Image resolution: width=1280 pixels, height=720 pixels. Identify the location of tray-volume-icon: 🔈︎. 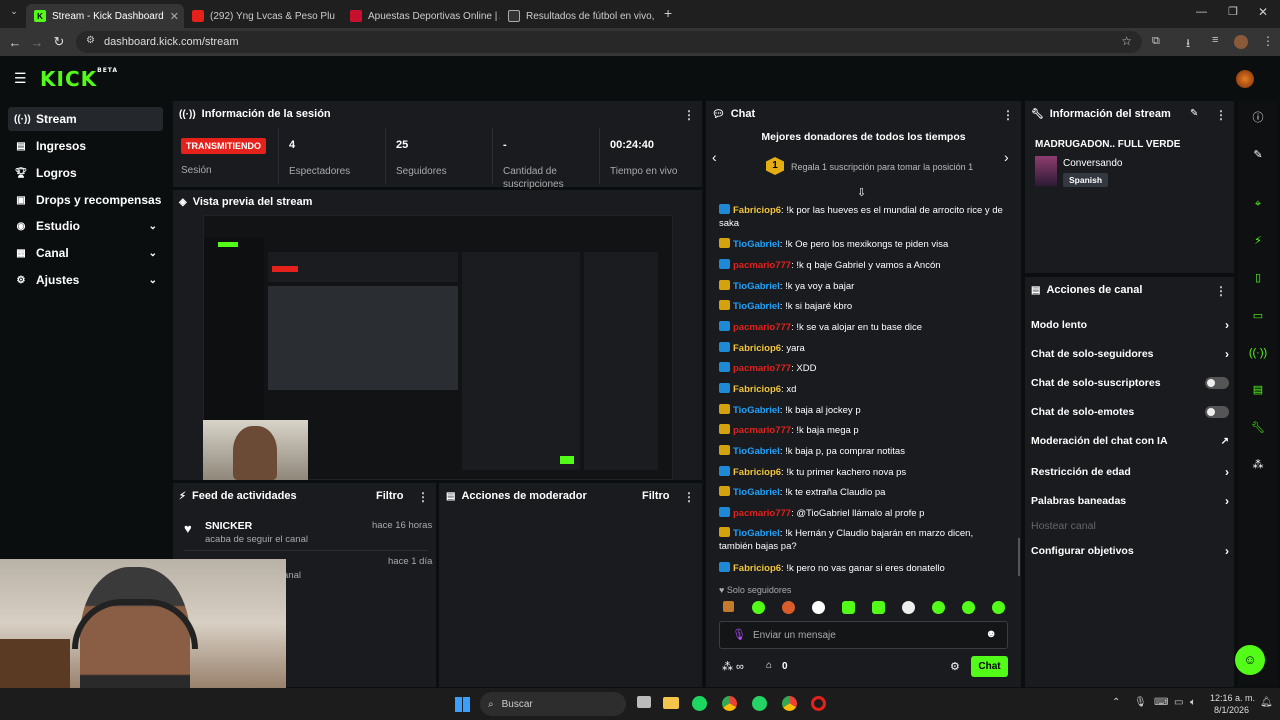
(1193, 702).